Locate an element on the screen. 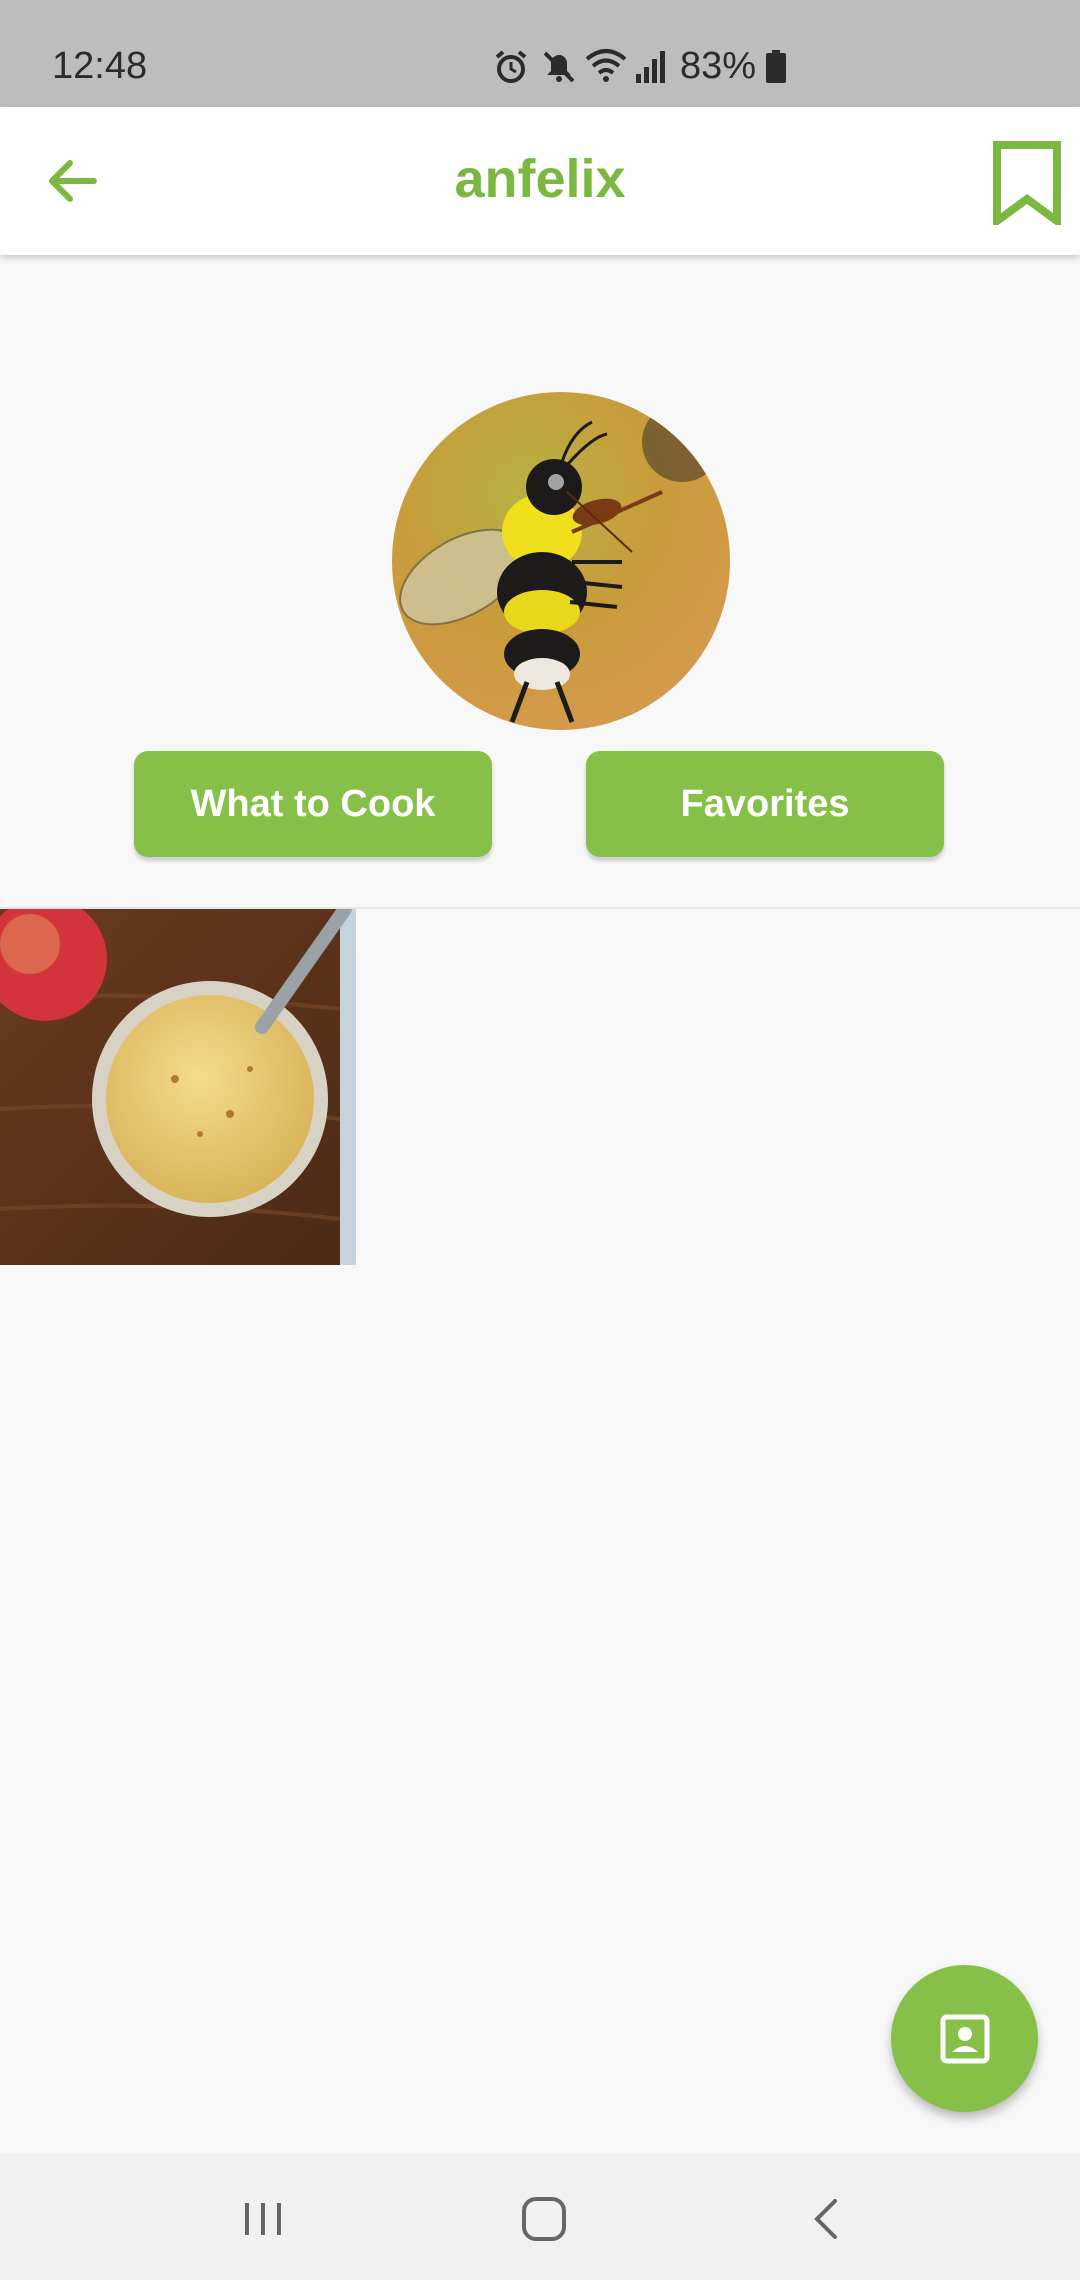 This screenshot has width=1080, height=2280. battery-icon is located at coordinates (776, 66).